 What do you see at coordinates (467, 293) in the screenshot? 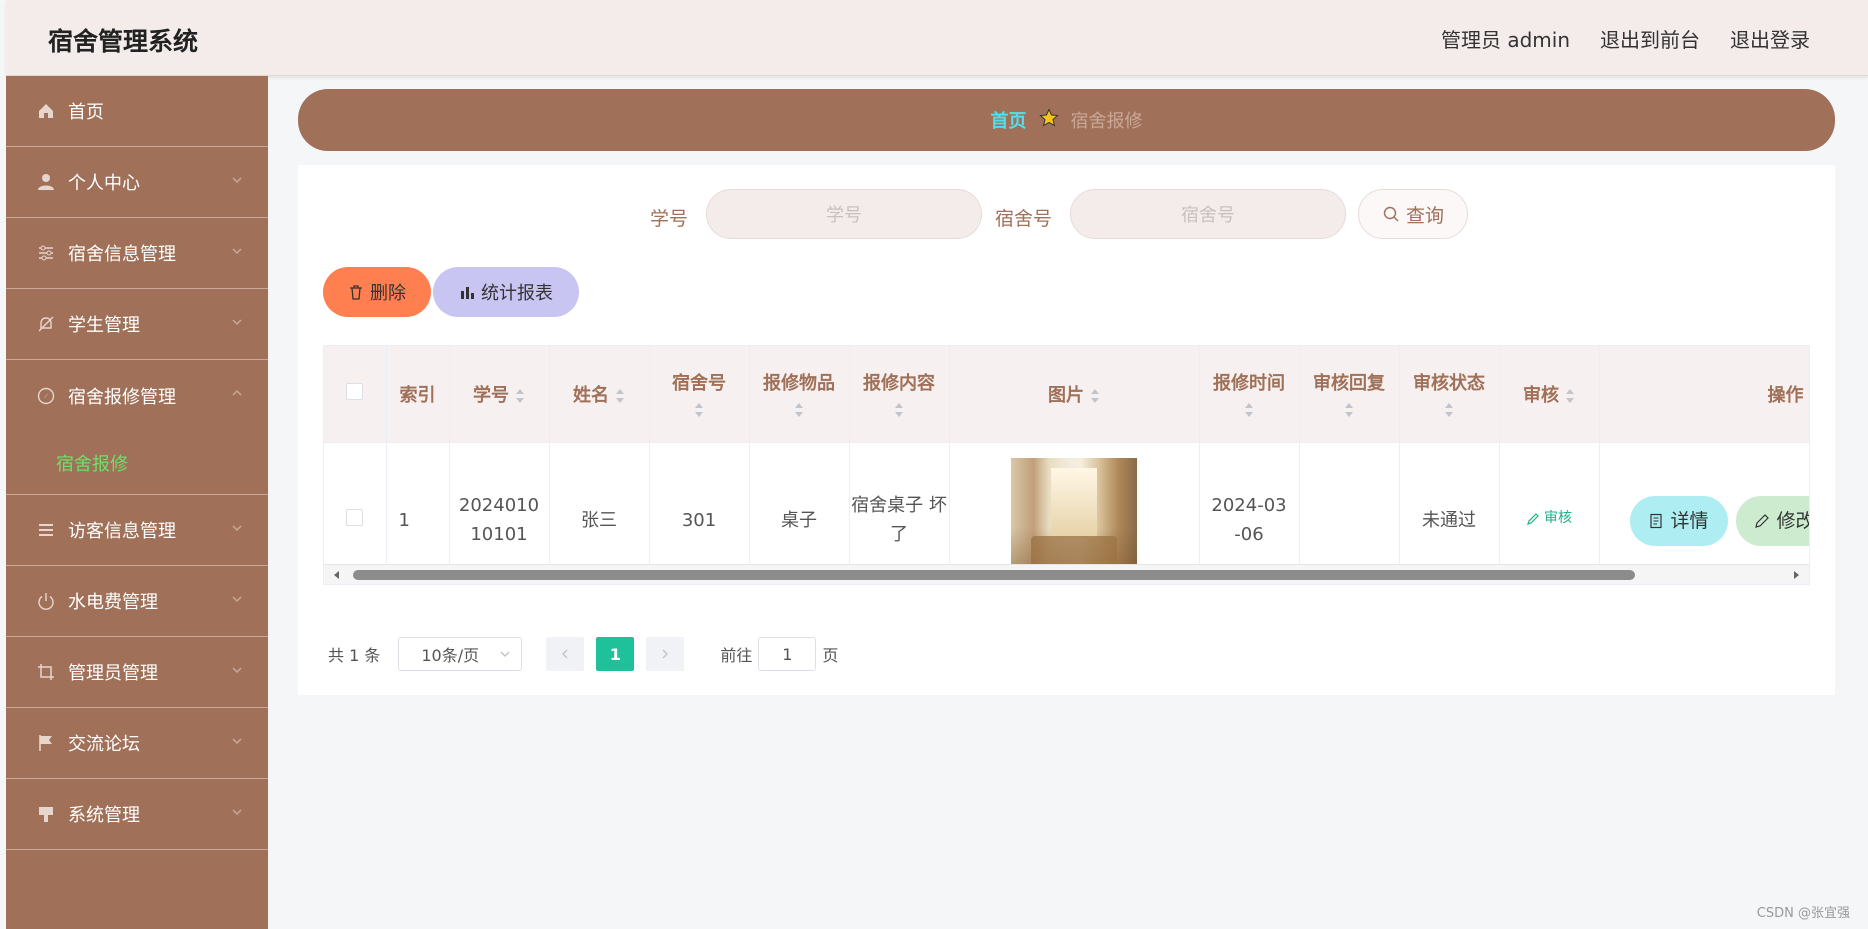
I see `bar-chart-icon` at bounding box center [467, 293].